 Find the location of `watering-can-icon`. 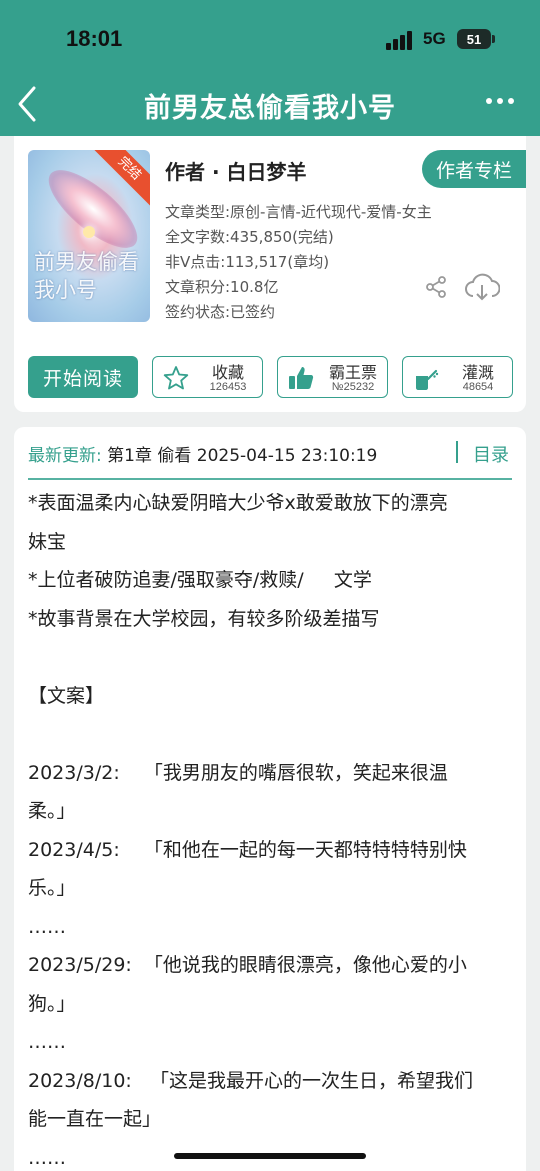

watering-can-icon is located at coordinates (427, 379).